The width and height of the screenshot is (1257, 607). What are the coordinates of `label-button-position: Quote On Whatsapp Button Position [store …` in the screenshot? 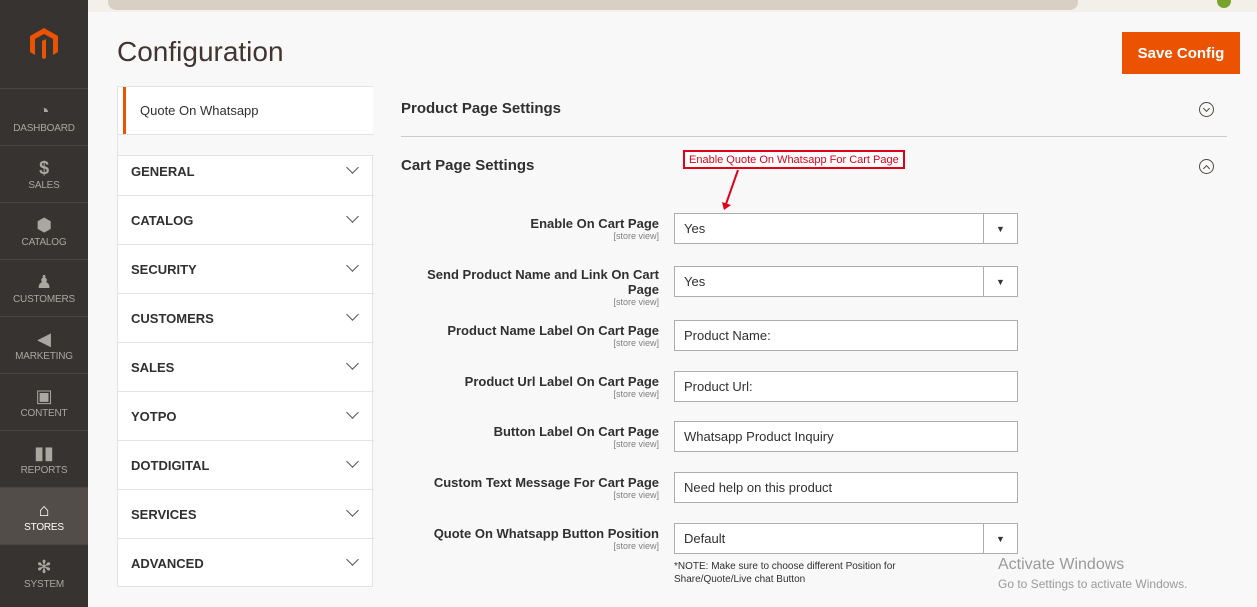 It's located at (546, 538).